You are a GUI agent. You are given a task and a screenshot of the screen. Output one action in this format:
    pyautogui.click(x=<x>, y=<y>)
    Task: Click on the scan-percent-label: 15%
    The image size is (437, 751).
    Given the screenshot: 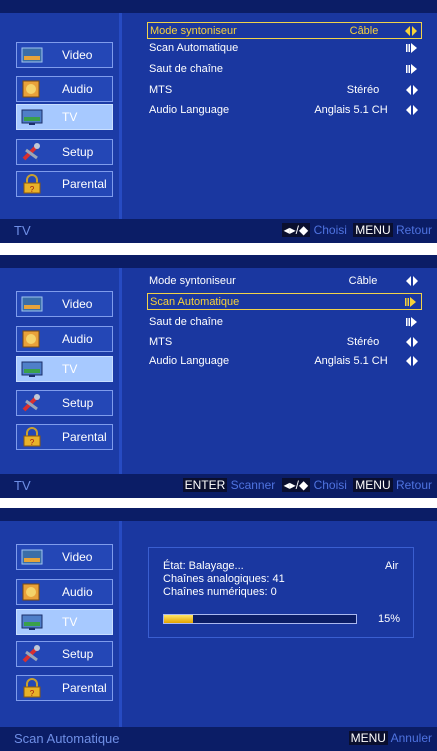 What is the action you would take?
    pyautogui.click(x=389, y=619)
    